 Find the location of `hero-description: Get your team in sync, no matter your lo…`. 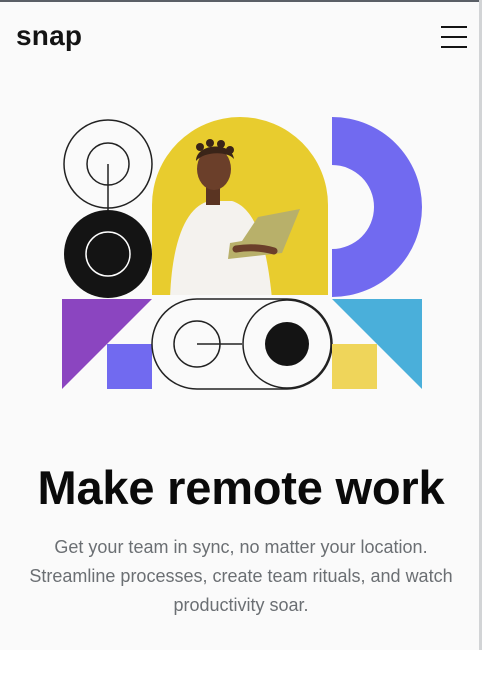

hero-description: Get your team in sync, no matter your lo… is located at coordinates (241, 576).